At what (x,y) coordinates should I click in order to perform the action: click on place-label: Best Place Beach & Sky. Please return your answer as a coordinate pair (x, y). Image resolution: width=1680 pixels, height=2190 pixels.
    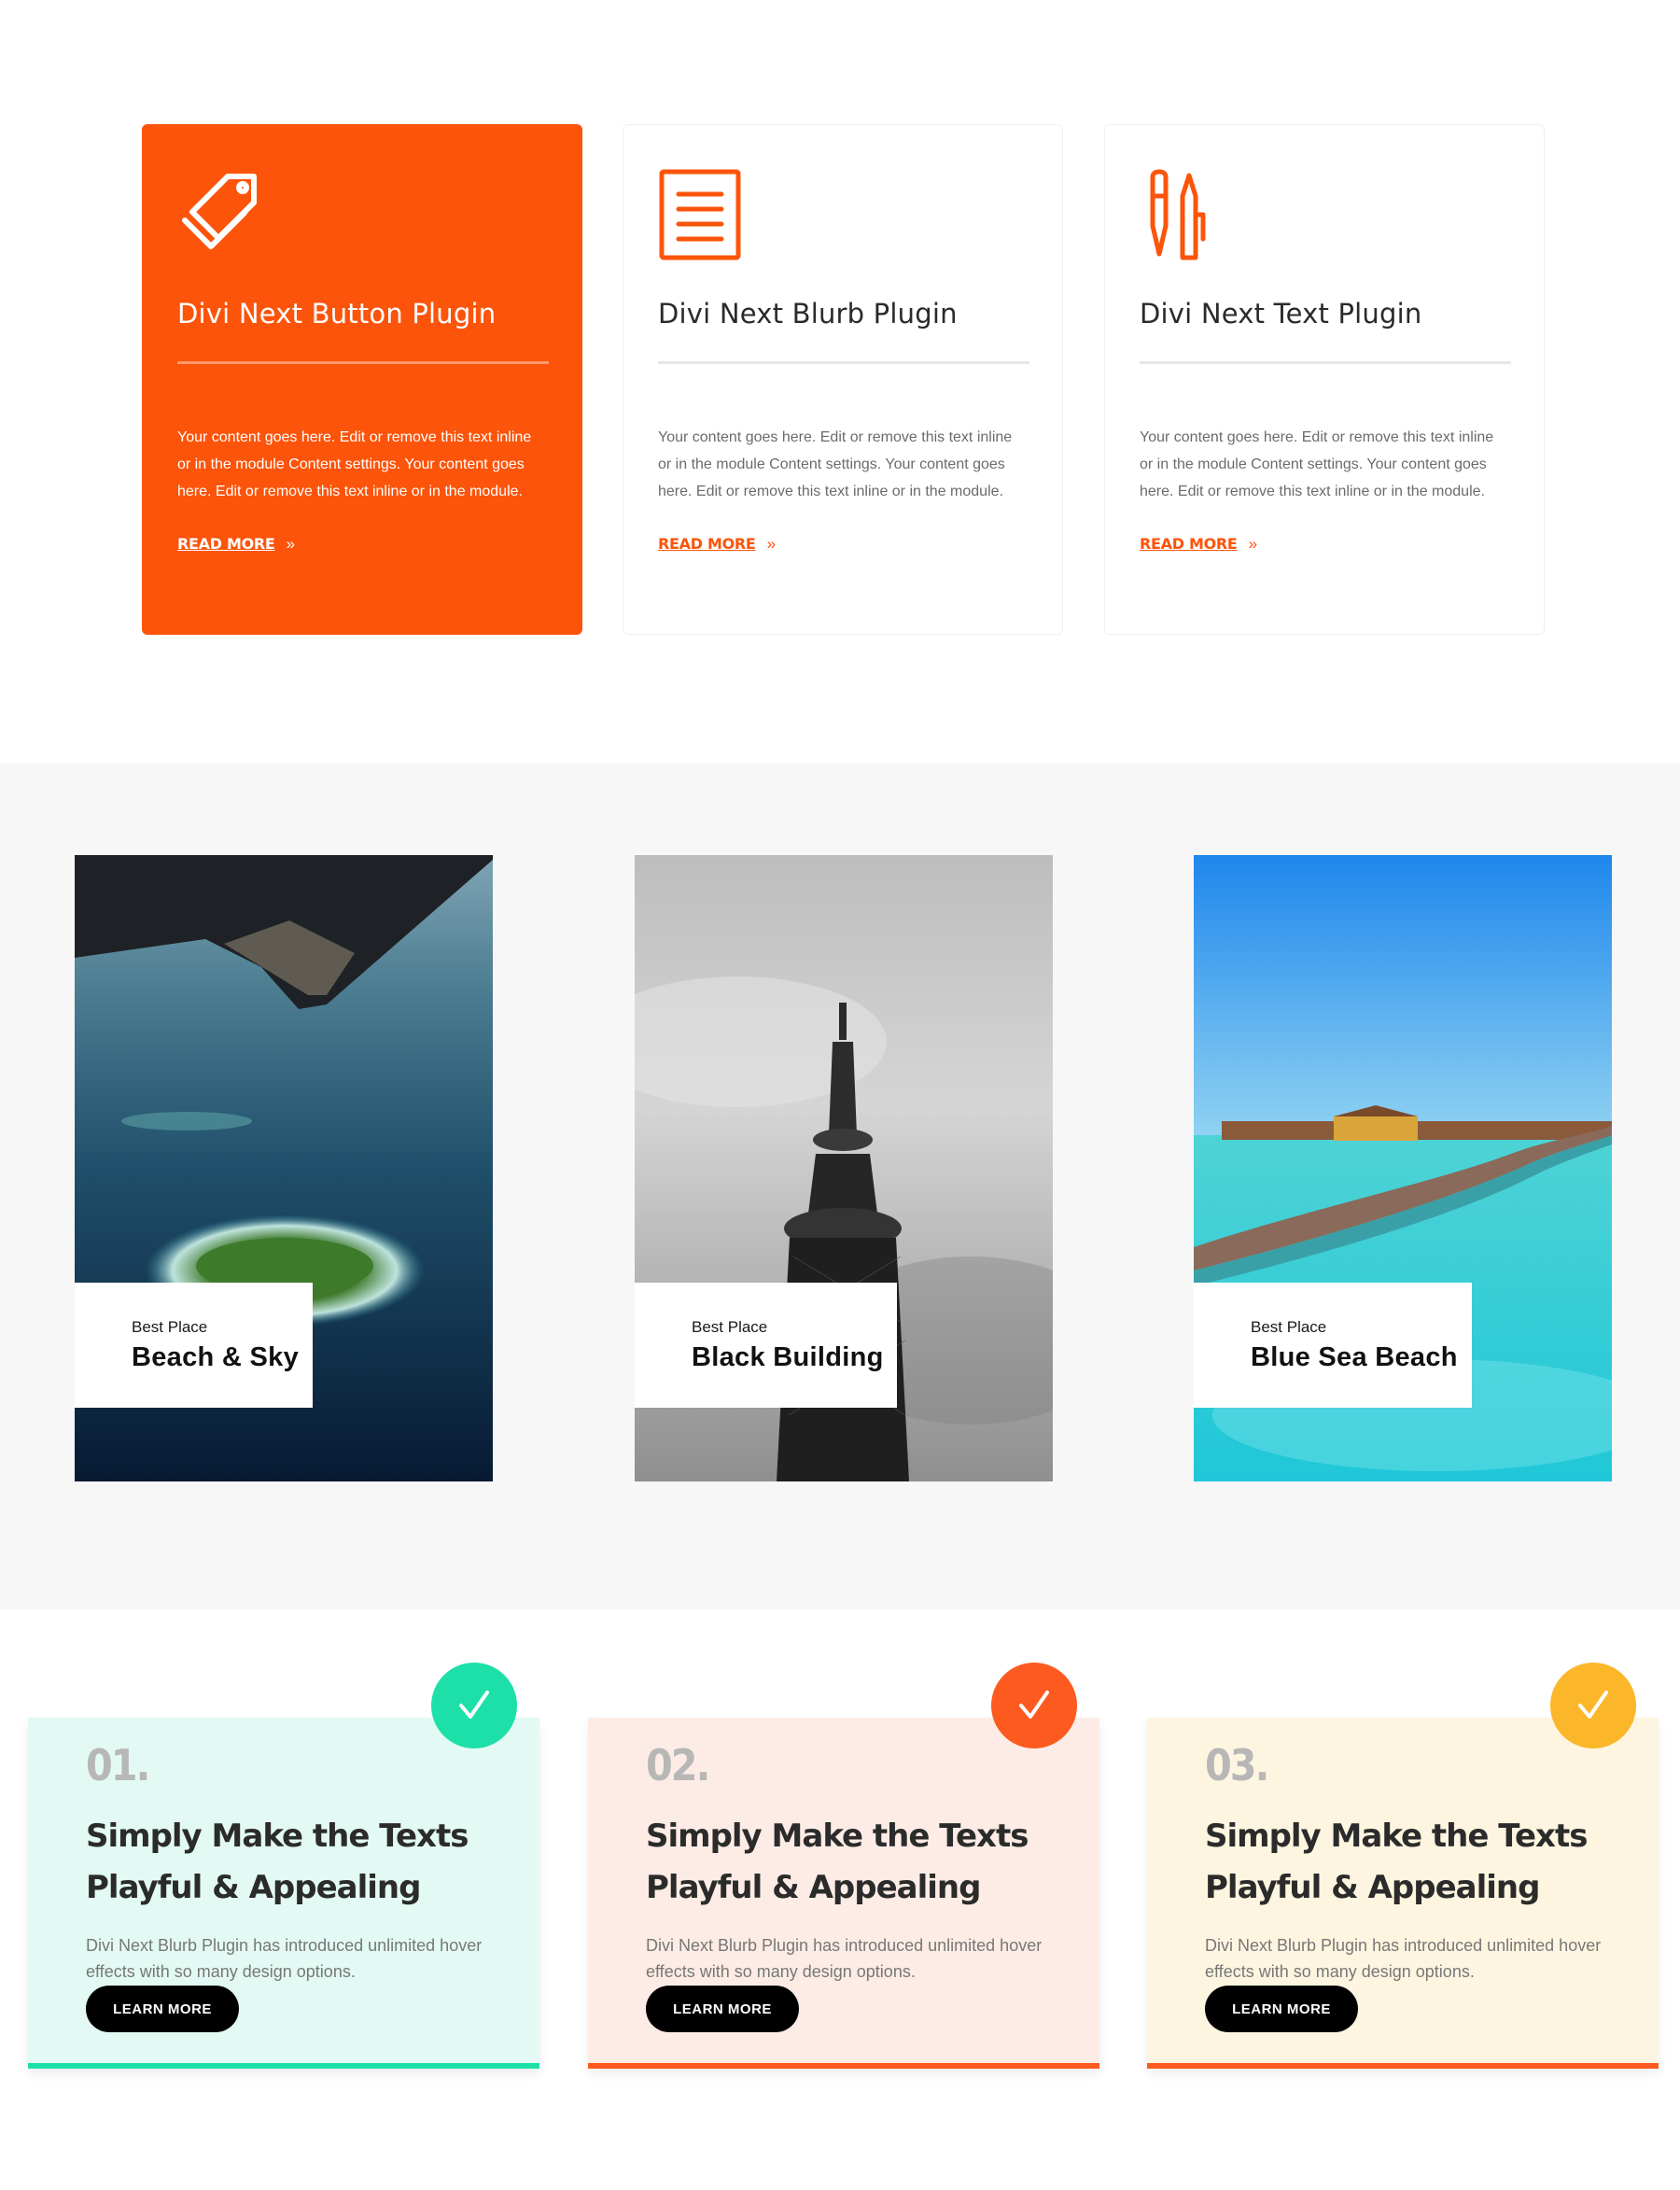
    Looking at the image, I should click on (194, 1345).